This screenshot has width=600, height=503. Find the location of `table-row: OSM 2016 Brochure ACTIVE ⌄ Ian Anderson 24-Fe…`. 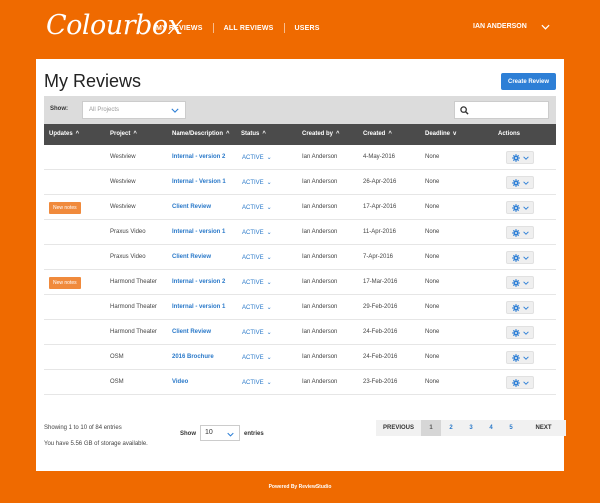

table-row: OSM 2016 Brochure ACTIVE ⌄ Ian Anderson 24-Fe… is located at coordinates (300, 357).